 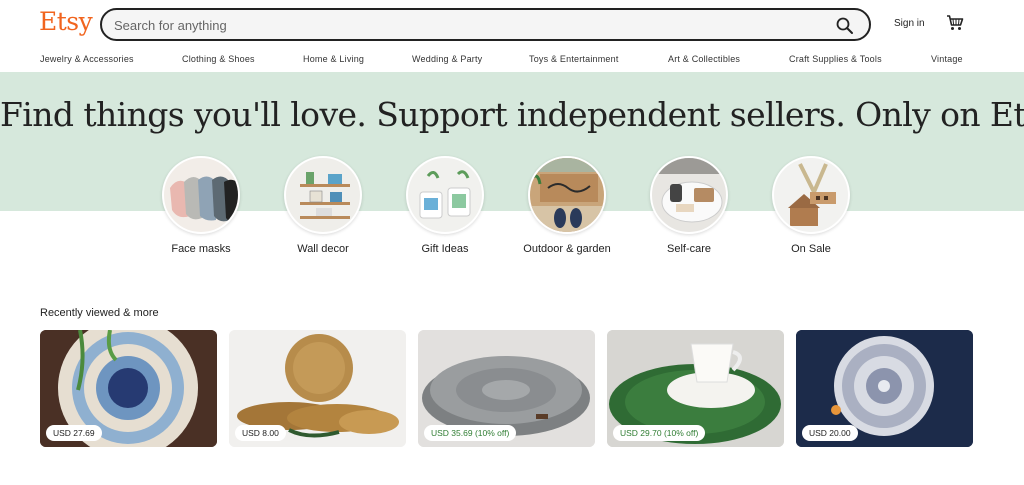 What do you see at coordinates (333, 59) in the screenshot?
I see `nav-item-home: Home & Living` at bounding box center [333, 59].